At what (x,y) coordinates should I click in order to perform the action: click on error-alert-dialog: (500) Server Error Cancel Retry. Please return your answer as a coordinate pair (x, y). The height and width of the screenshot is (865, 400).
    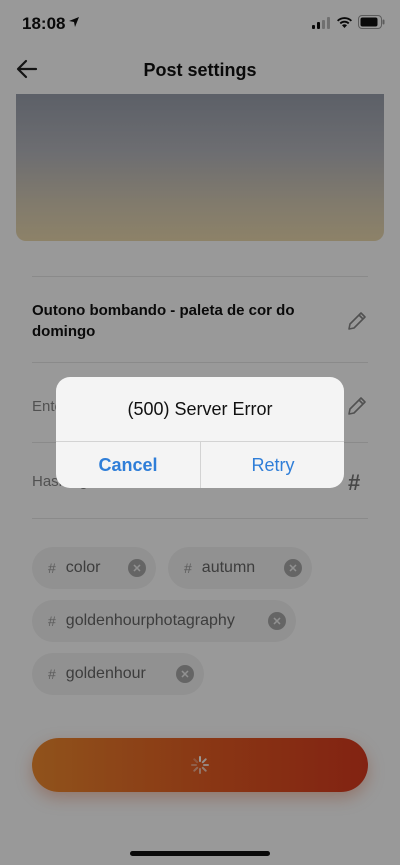
    Looking at the image, I should click on (200, 432).